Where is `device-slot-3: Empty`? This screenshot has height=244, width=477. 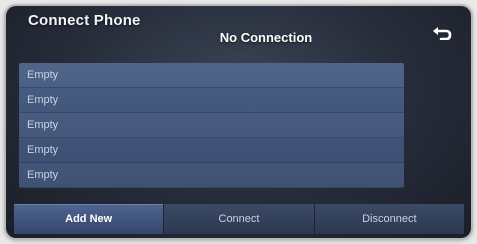
device-slot-3: Empty is located at coordinates (211, 125).